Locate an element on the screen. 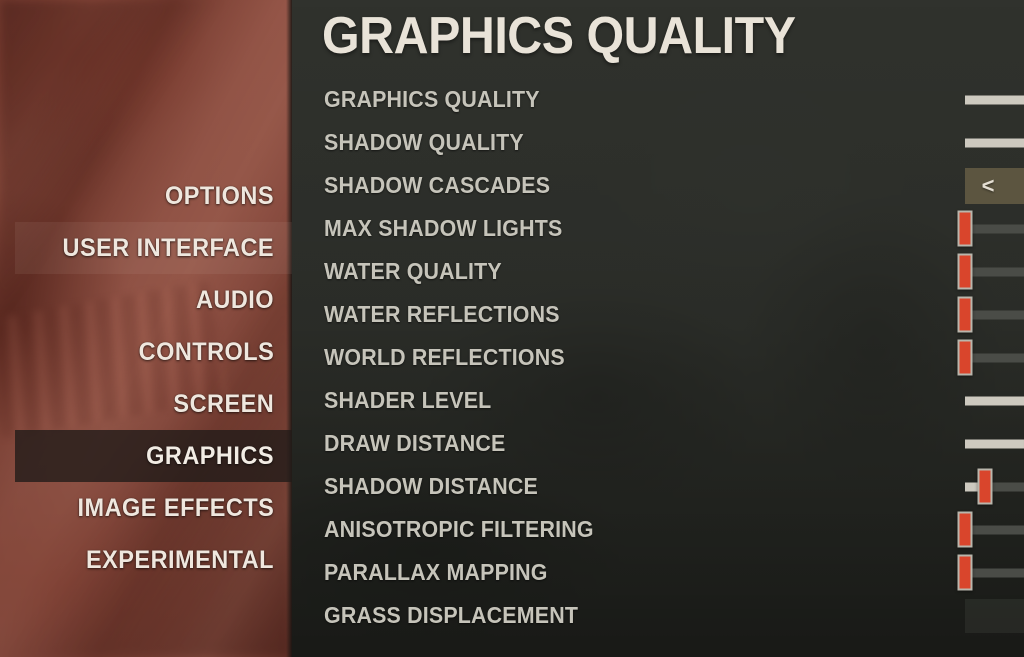  setting-row-water-quality: WATER QUALITY0 is located at coordinates (658, 271).